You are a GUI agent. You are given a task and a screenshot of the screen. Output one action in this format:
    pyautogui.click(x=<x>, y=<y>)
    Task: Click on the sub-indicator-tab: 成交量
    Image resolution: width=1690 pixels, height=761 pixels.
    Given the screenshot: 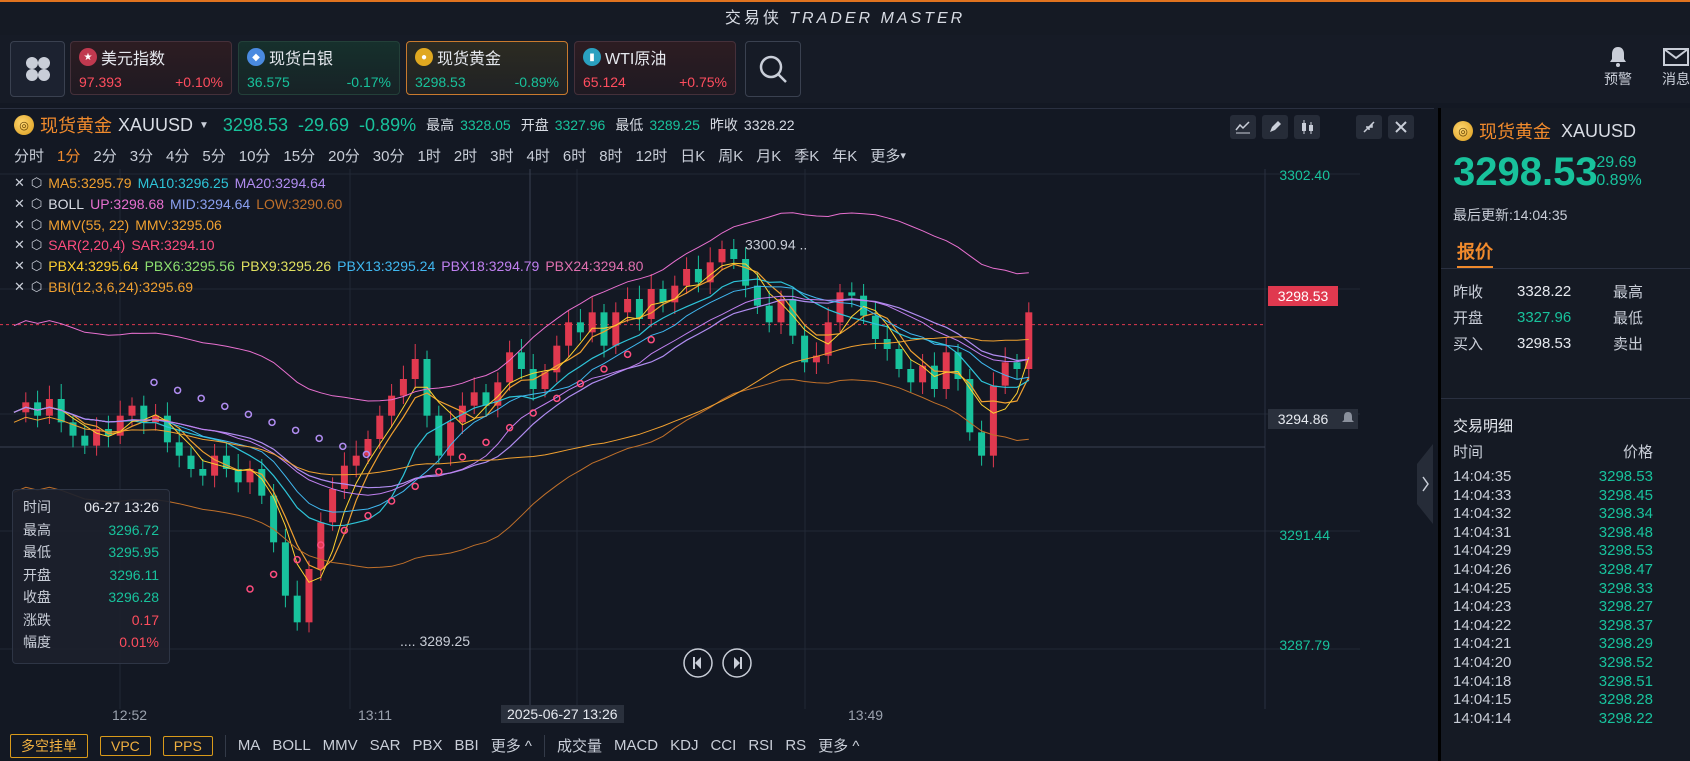 What is the action you would take?
    pyautogui.click(x=579, y=745)
    